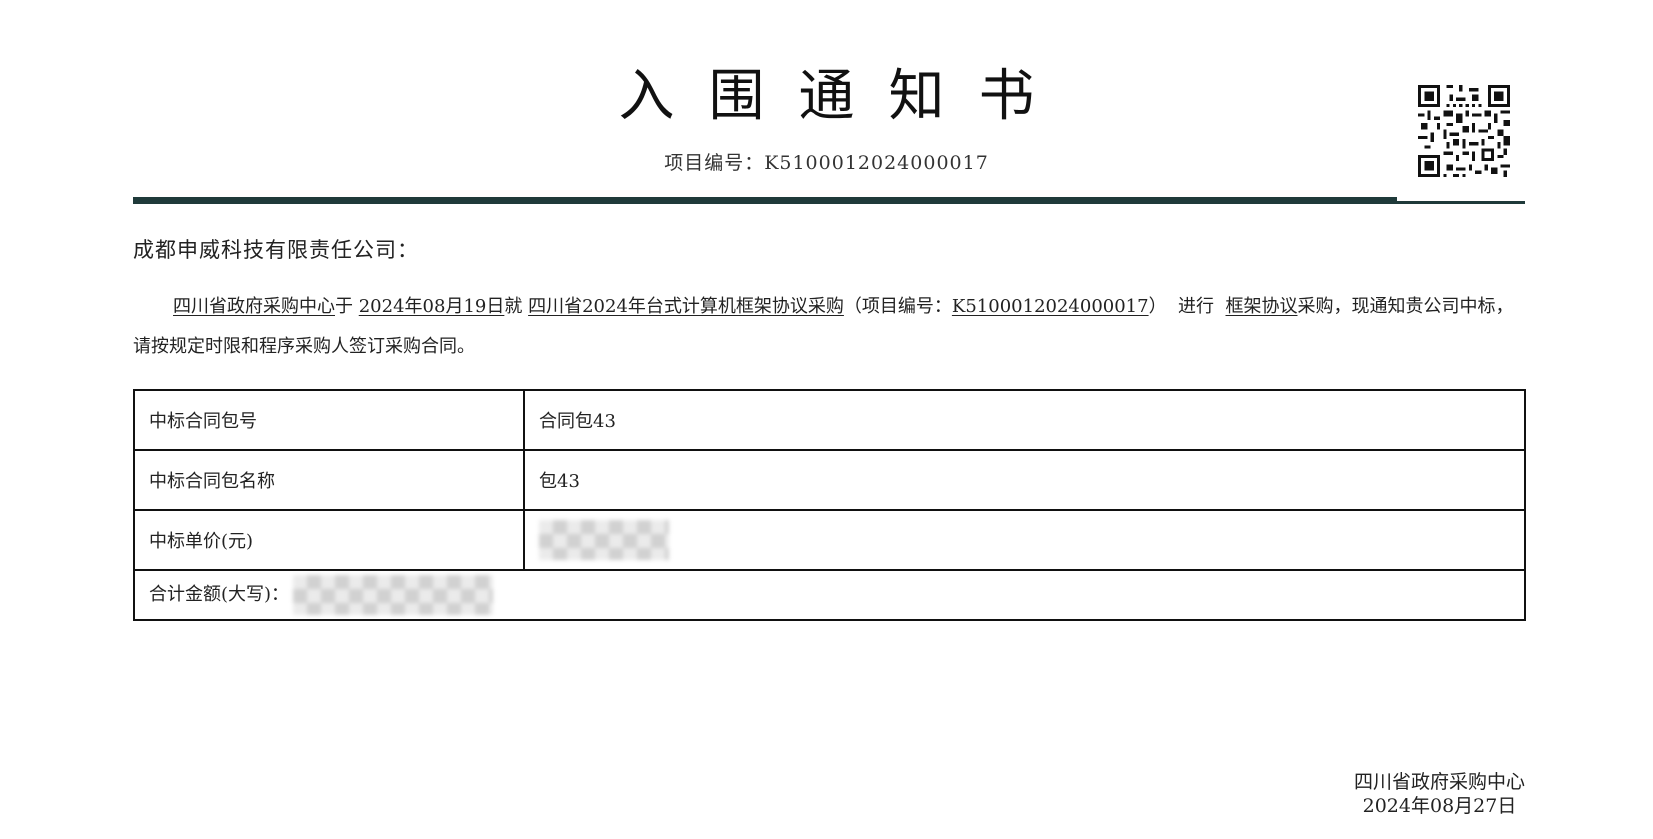 The width and height of the screenshot is (1653, 839). I want to click on table-row: 中标单价(元), so click(829, 540).